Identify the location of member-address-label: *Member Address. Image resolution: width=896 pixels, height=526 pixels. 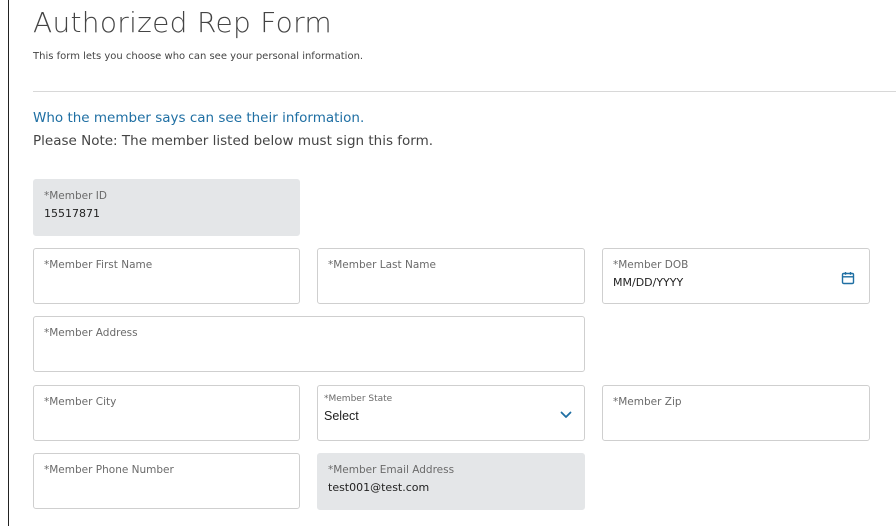
(91, 333).